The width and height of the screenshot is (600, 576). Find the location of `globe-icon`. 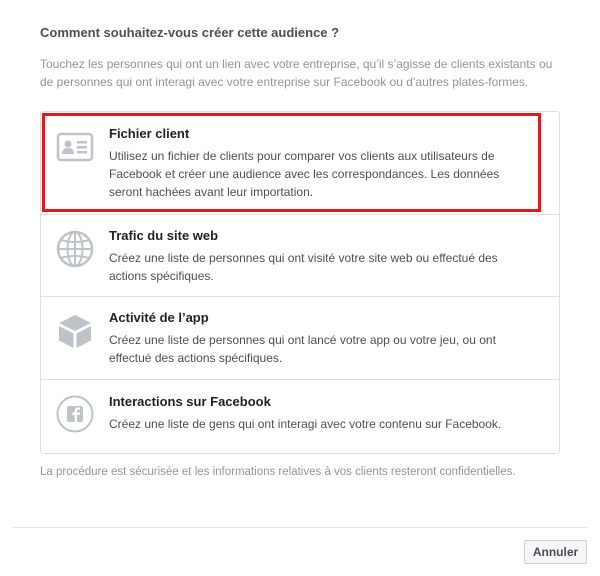

globe-icon is located at coordinates (75, 249).